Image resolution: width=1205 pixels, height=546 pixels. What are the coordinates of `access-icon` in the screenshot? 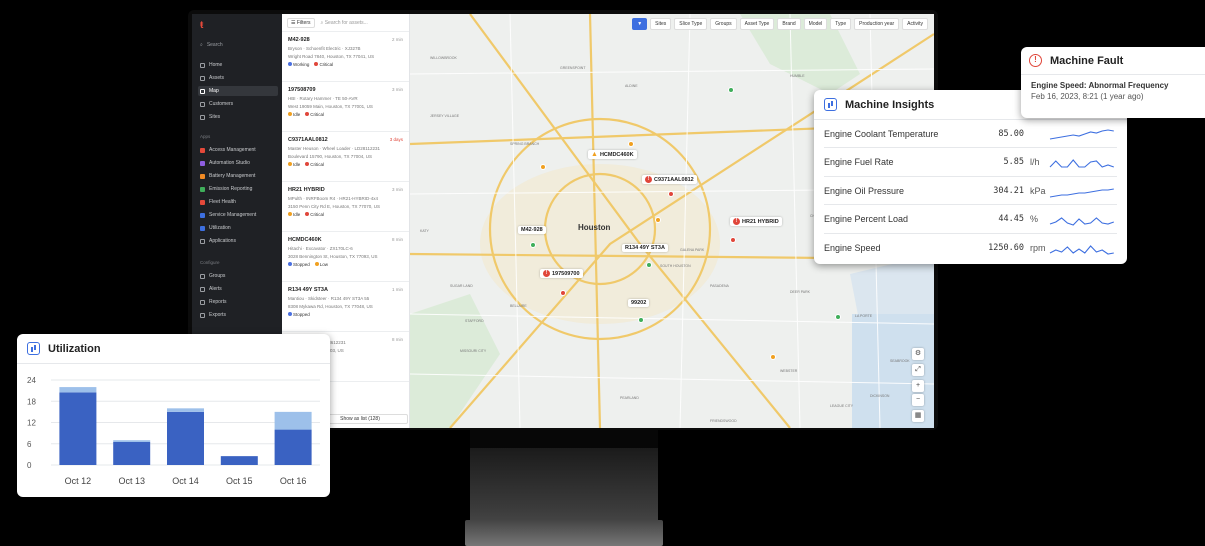 It's located at (202, 150).